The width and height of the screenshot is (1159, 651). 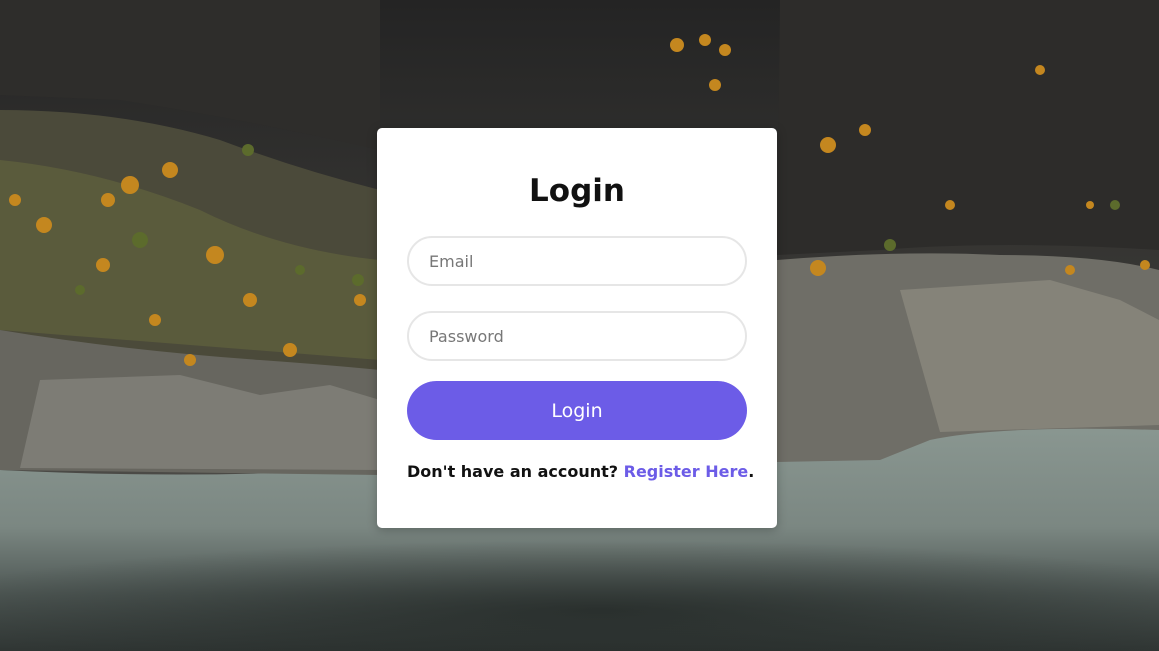 What do you see at coordinates (686, 471) in the screenshot?
I see `register-link: Register Here` at bounding box center [686, 471].